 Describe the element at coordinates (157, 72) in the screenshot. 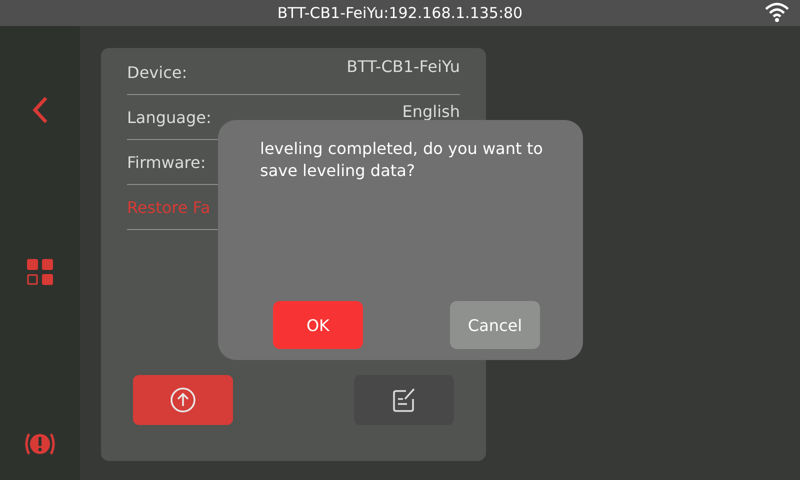

I see `row-label: Device:` at that location.